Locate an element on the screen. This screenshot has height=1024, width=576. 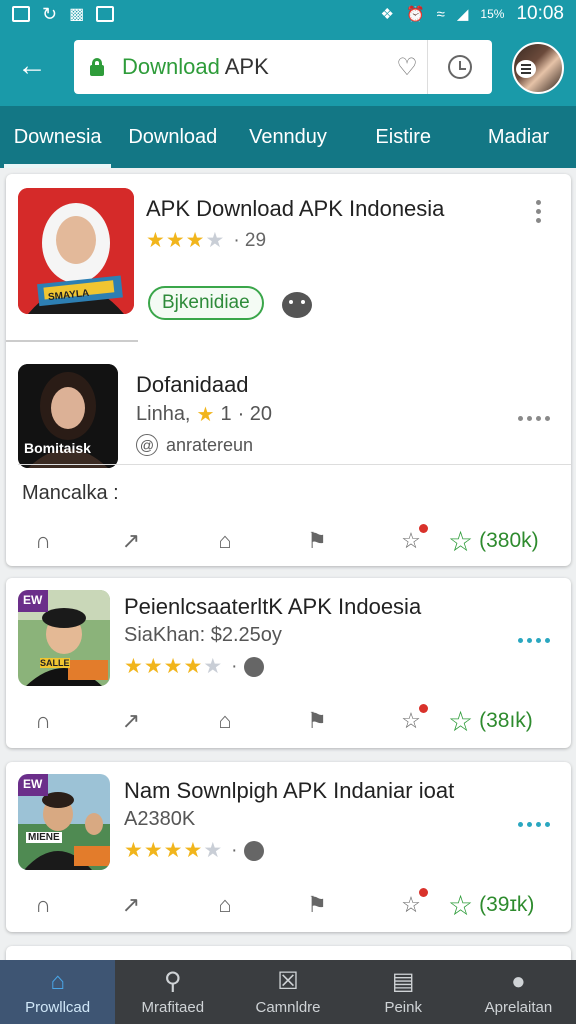
signal-icon: ◢ is located at coordinates (462, 14).